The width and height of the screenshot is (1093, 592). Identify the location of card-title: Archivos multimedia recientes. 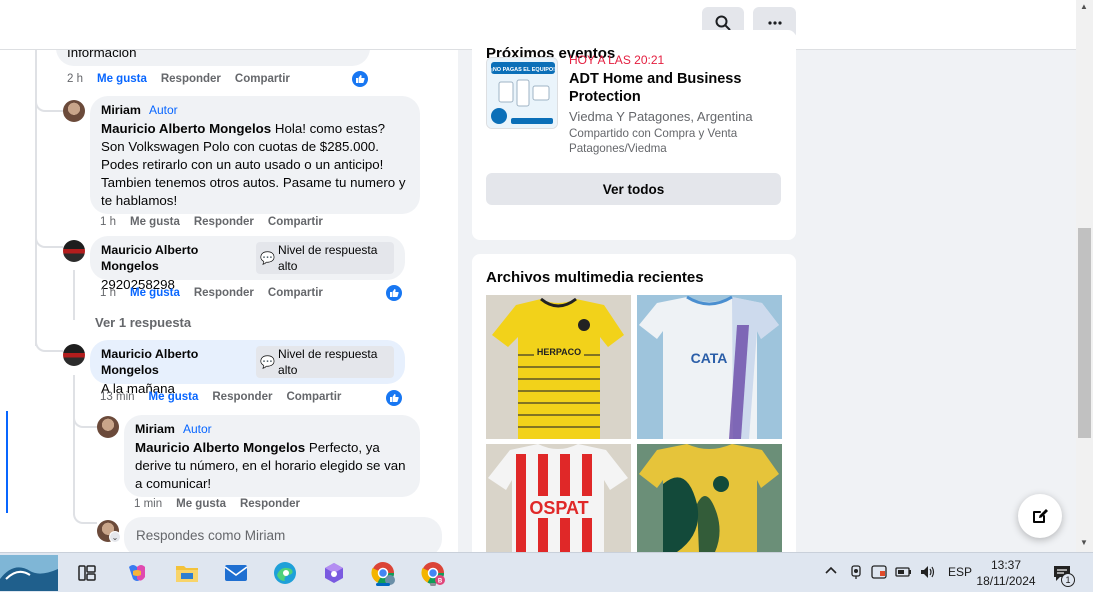
(595, 277).